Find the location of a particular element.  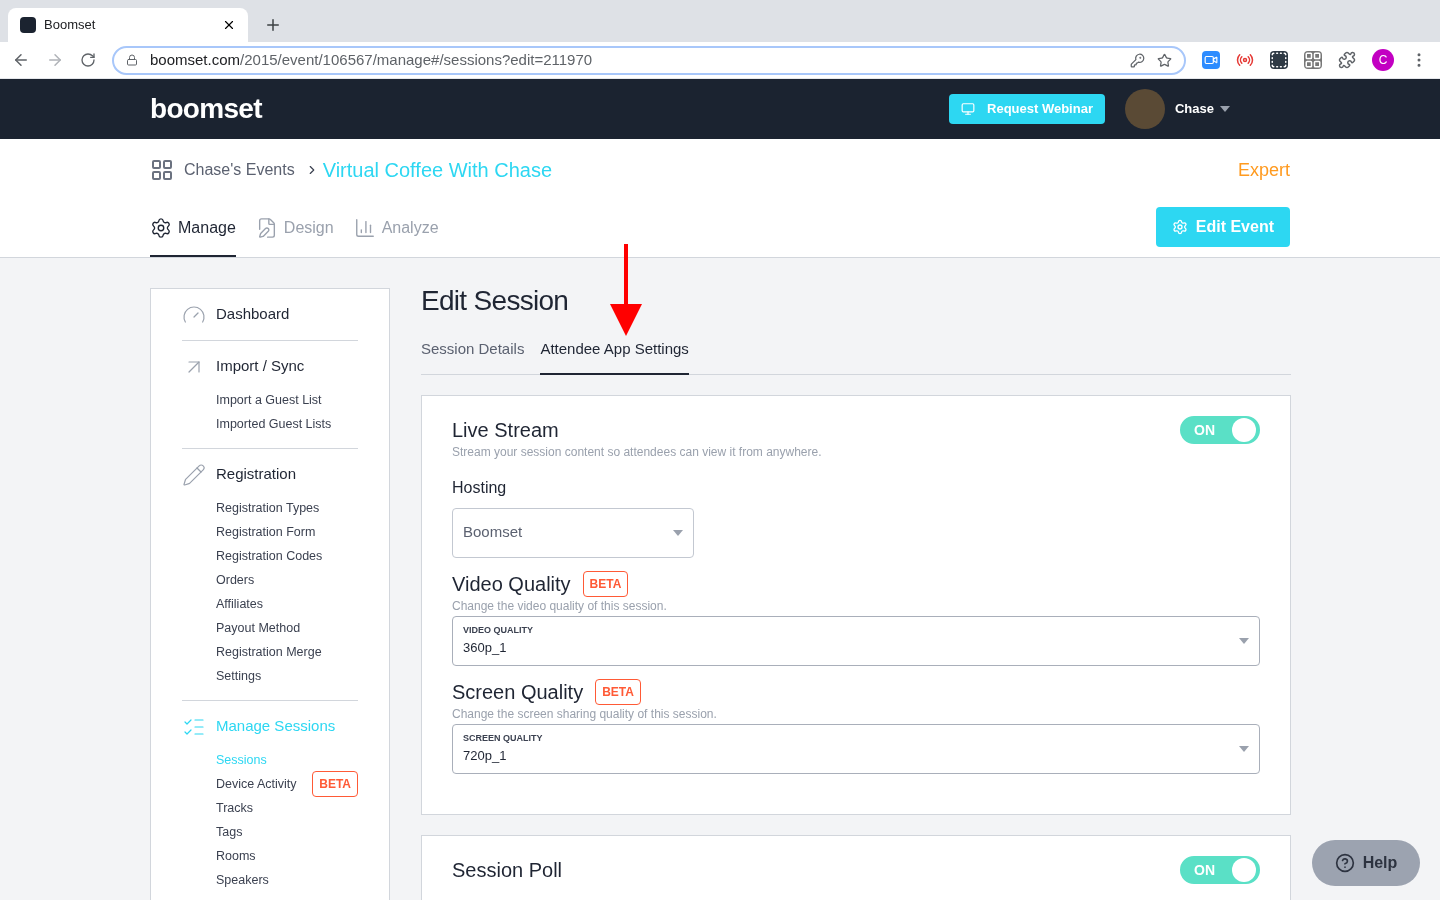

section-title: Video Quality is located at coordinates (511, 584).